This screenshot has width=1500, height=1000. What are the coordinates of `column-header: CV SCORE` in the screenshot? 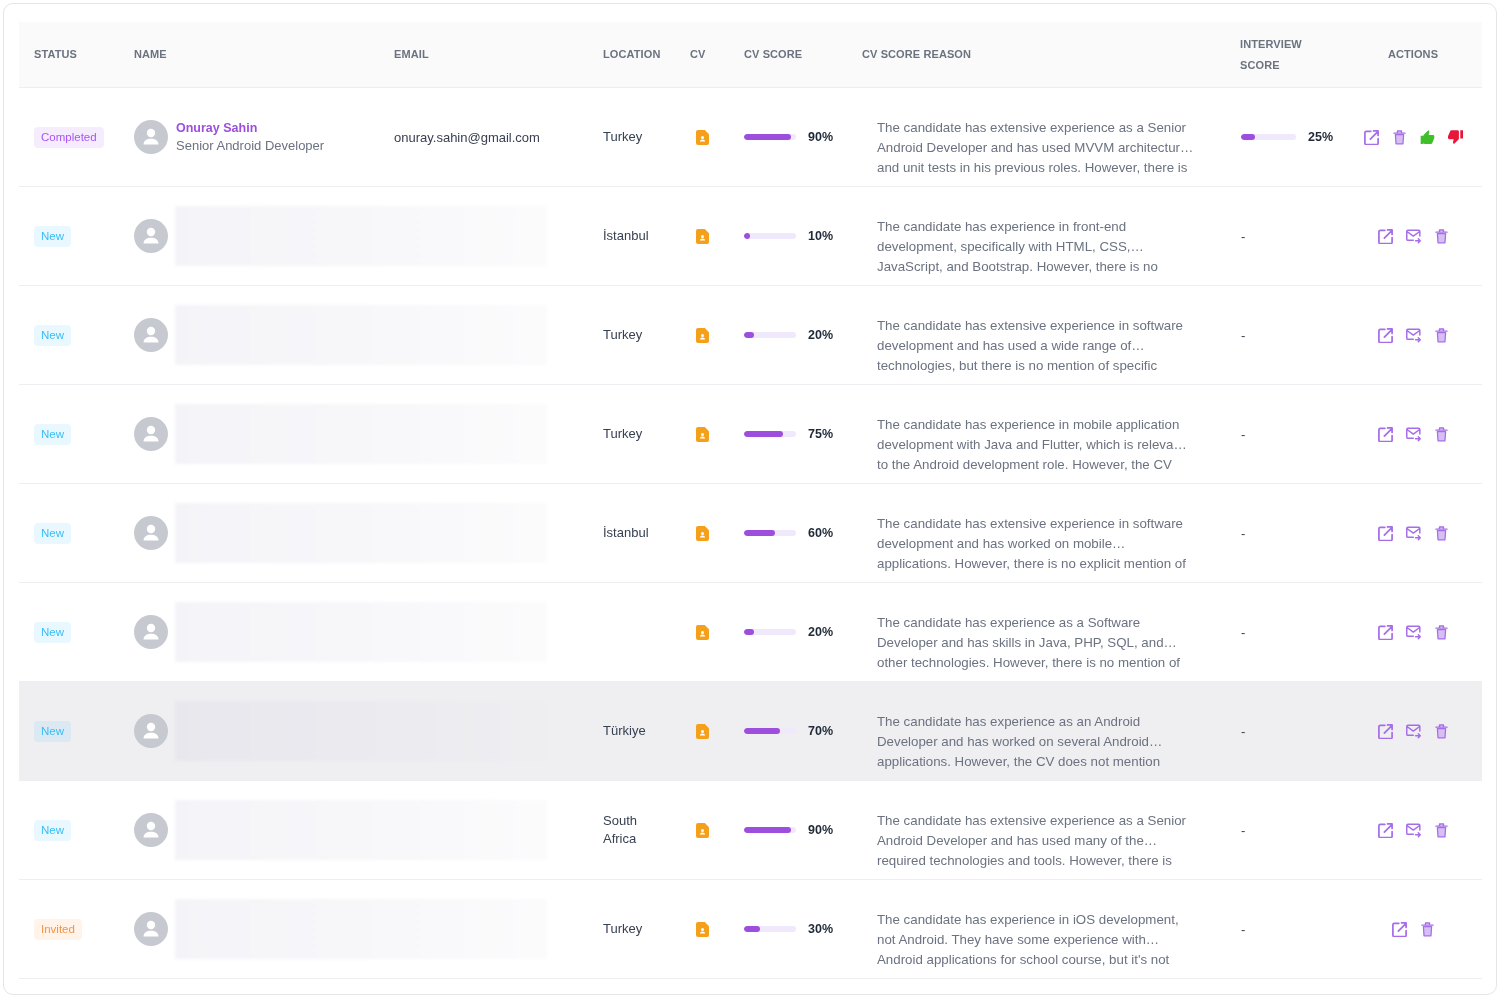 It's located at (773, 54).